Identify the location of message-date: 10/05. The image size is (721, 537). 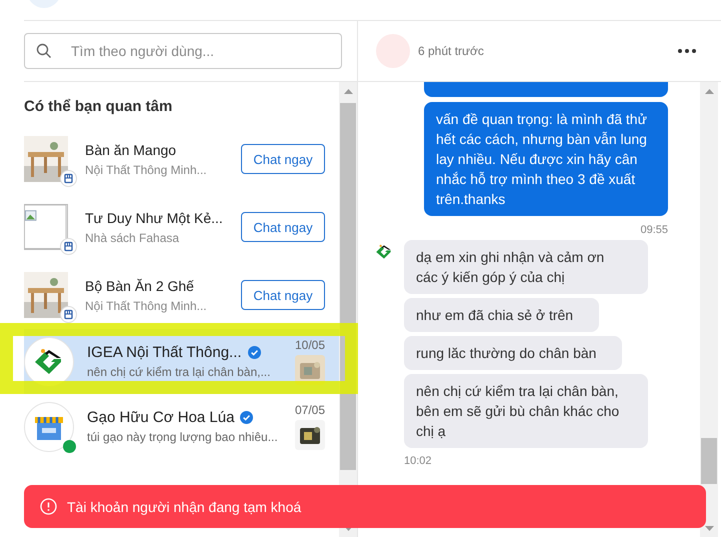
(309, 345).